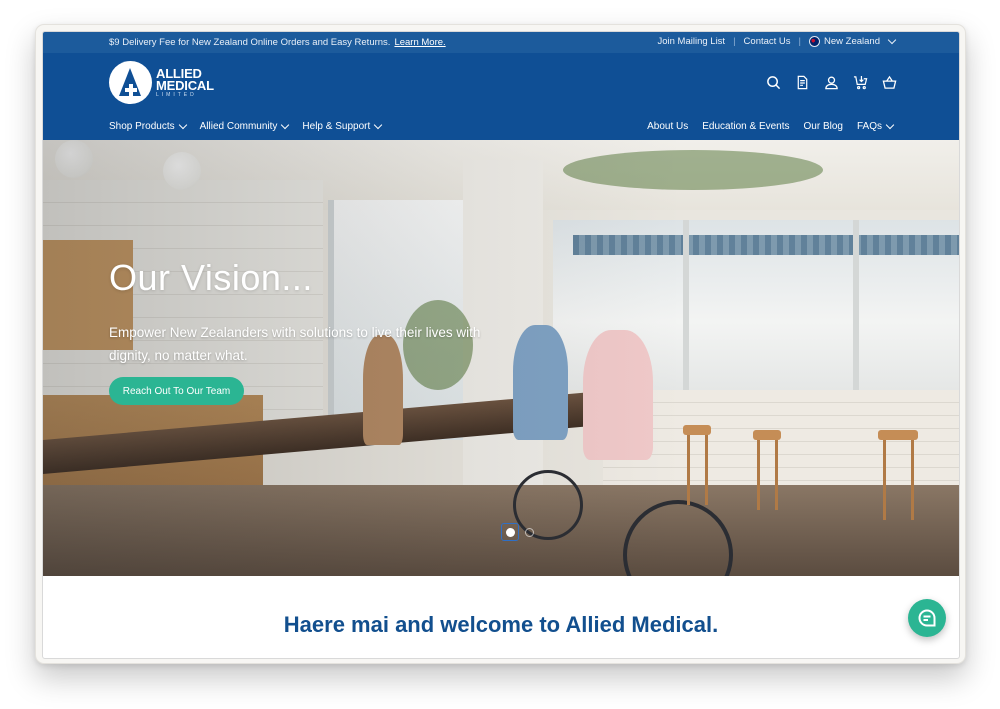 The width and height of the screenshot is (1000, 709). Describe the element at coordinates (501, 624) in the screenshot. I see `welcome-heading: Haere mai and welcome to Allied Medical.` at that location.